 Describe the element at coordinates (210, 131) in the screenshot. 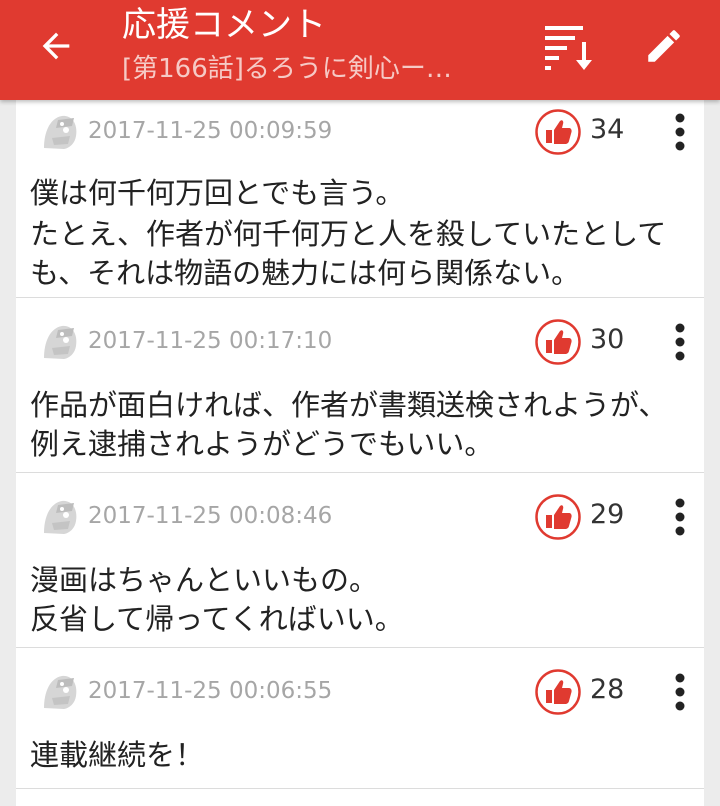

I see `comment-date: 2017-11-25 00:09:59` at that location.